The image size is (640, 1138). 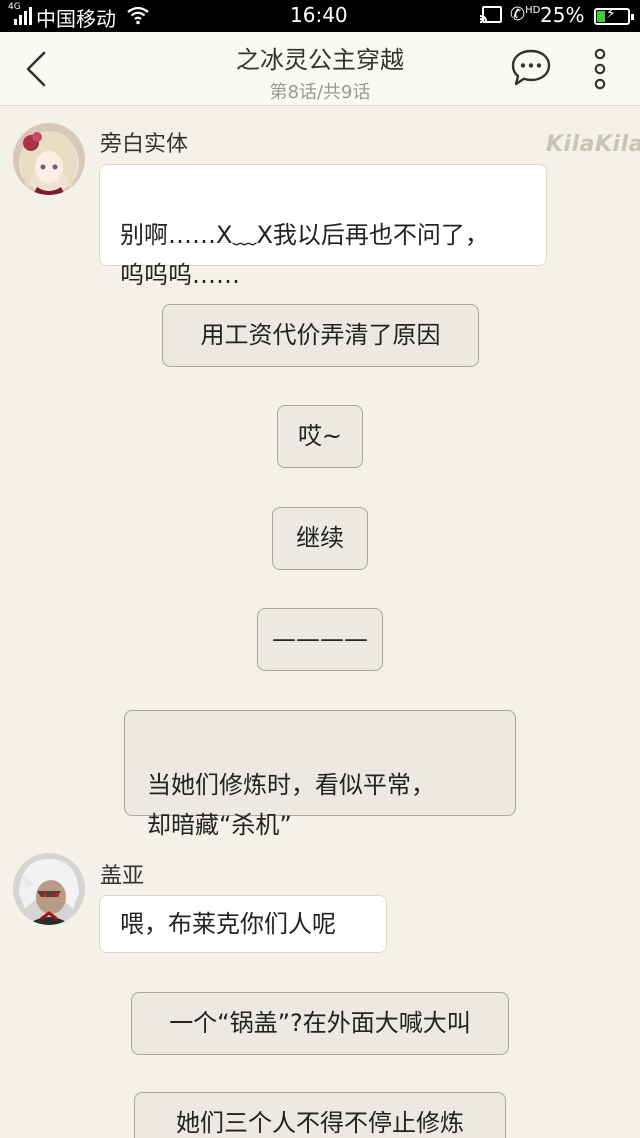 I want to click on cast-icon, so click(x=491, y=14).